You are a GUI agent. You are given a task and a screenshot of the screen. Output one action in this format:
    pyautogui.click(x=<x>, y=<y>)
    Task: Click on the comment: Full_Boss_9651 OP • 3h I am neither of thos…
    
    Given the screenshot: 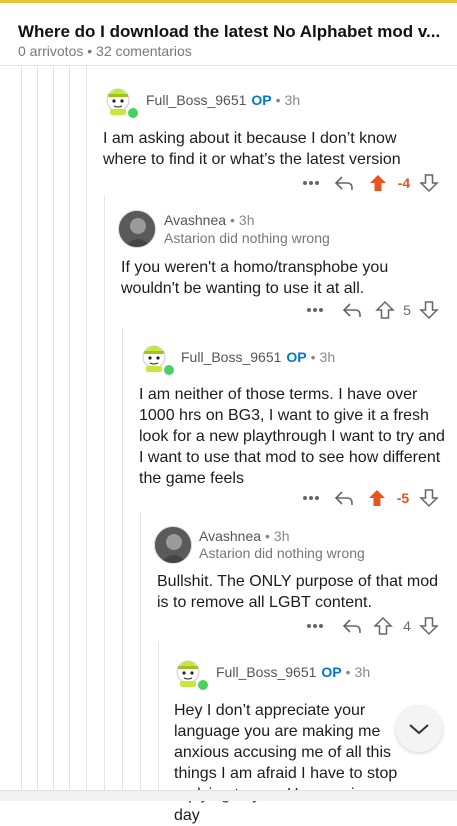 What is the action you would take?
    pyautogui.click(x=293, y=412)
    